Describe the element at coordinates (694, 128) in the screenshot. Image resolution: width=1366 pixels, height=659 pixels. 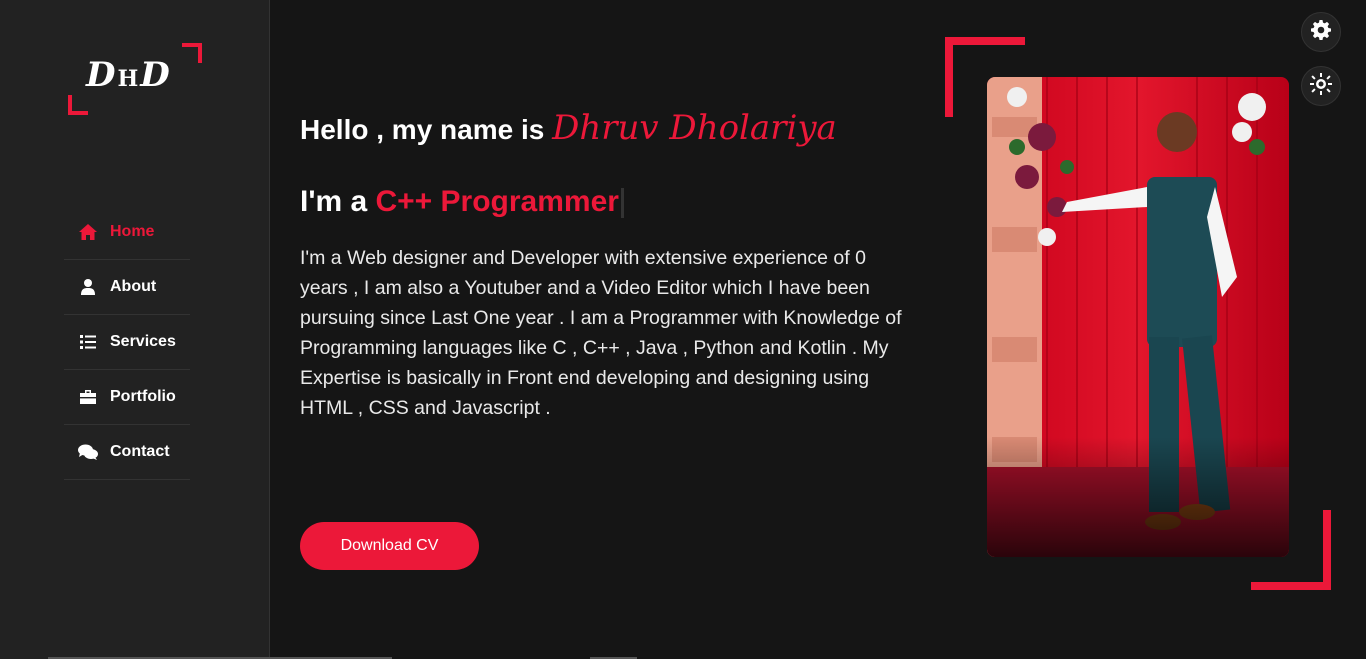
I see `hero-name: Dhruv Dholariya` at that location.